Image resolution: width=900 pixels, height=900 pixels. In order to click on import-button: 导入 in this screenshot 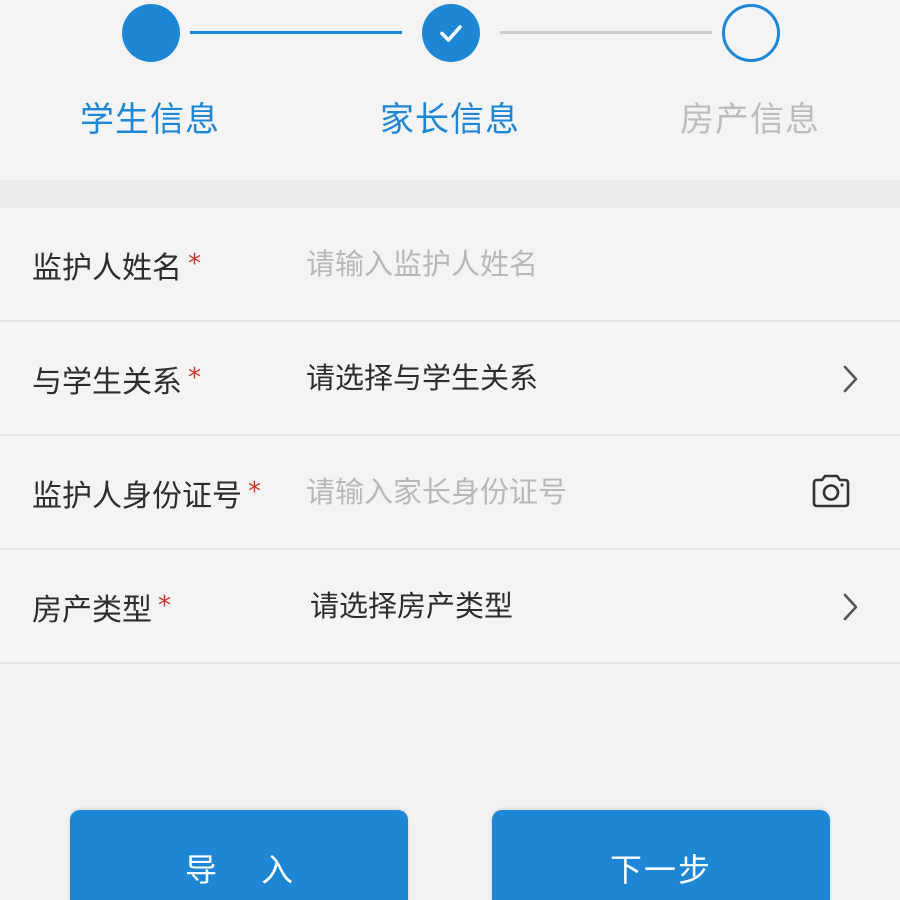, I will do `click(239, 855)`.